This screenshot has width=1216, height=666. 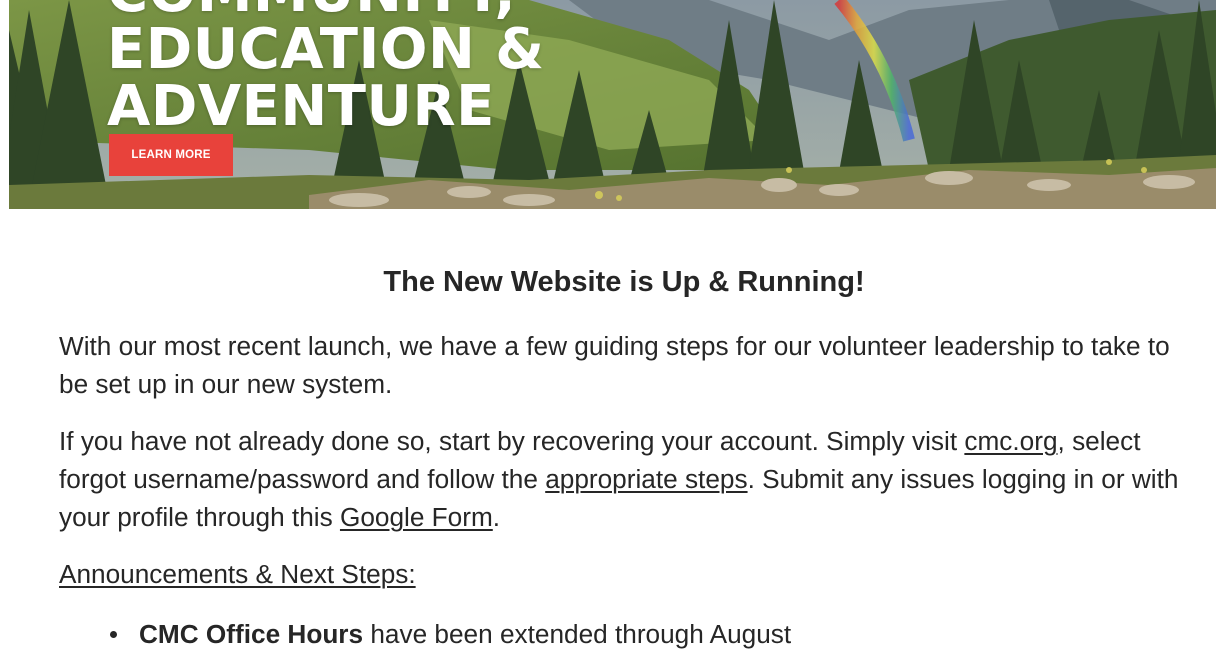 I want to click on hero-headline: COMMUNITY, EDUCATION & ADVENTURE, so click(x=326, y=67).